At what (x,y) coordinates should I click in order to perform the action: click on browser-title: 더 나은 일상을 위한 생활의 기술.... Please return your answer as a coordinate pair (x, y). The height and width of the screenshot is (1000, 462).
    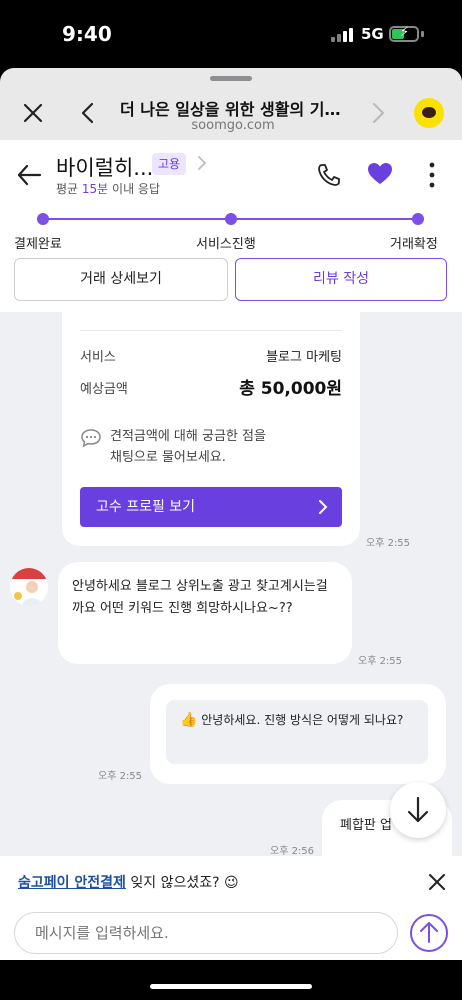
    Looking at the image, I should click on (233, 109).